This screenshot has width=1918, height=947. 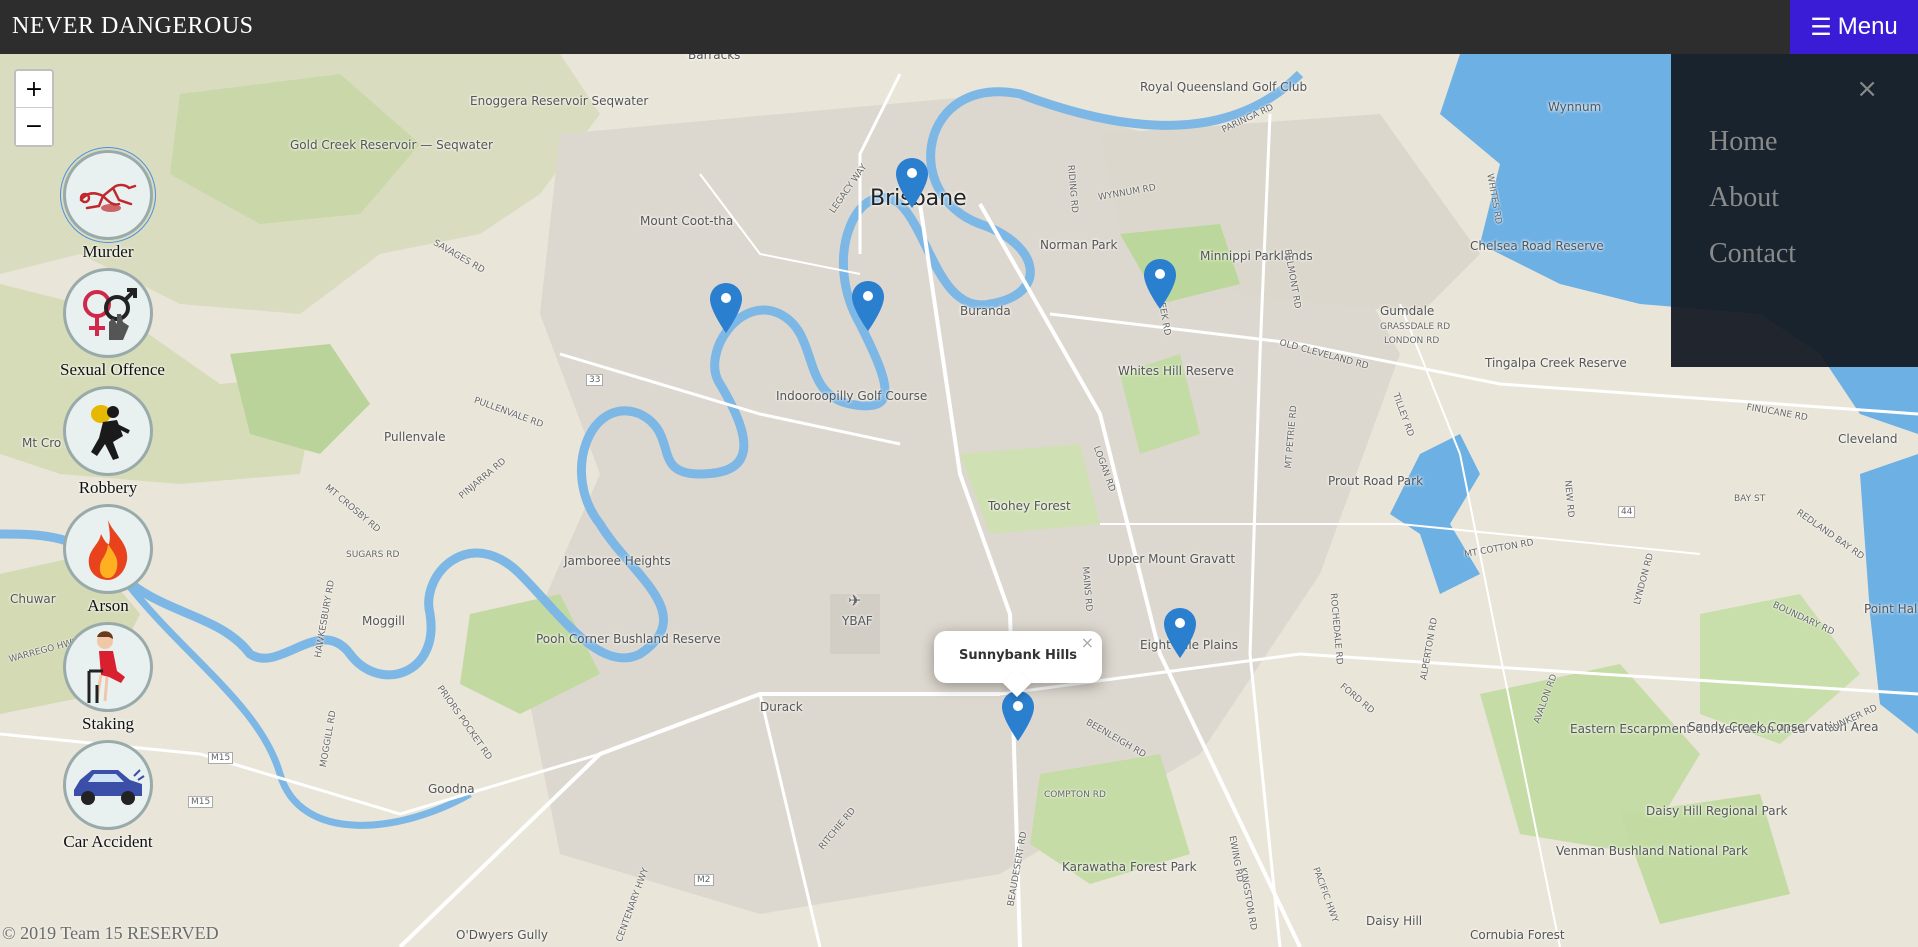 I want to click on map-label: Wynnum, so click(x=1575, y=107).